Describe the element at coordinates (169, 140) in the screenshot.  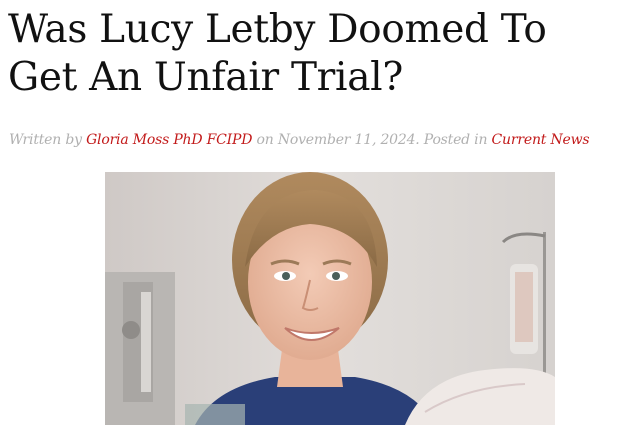
I see `author-link: Gloria Moss PhD FCIPD` at that location.